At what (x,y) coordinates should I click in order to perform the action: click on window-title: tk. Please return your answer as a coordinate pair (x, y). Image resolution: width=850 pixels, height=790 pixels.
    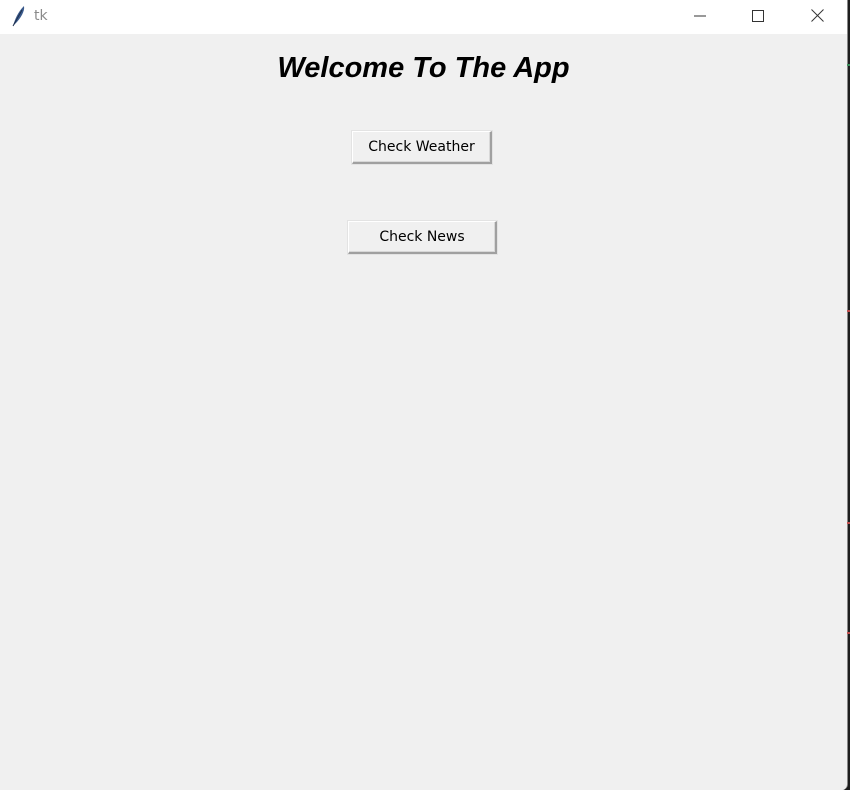
    Looking at the image, I should click on (41, 16).